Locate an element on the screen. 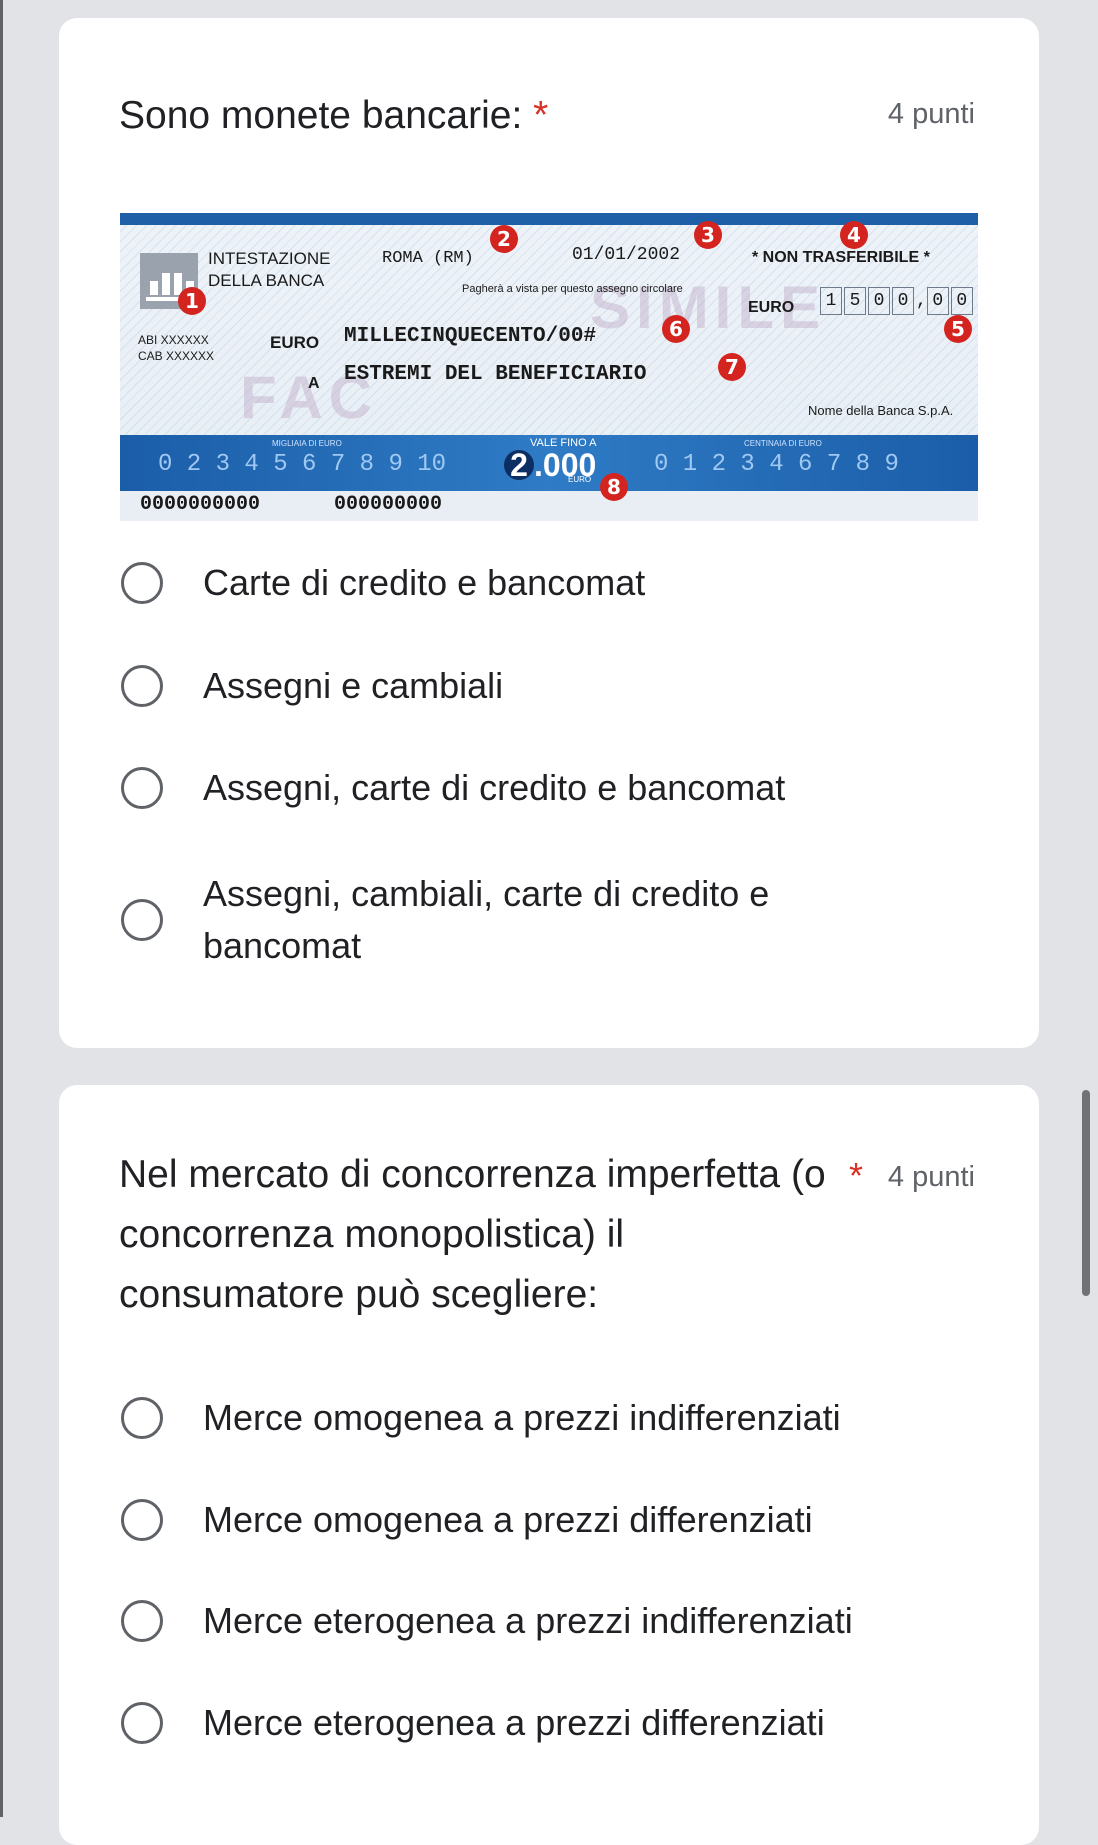  vale-amount-first: 2 is located at coordinates (519, 465).